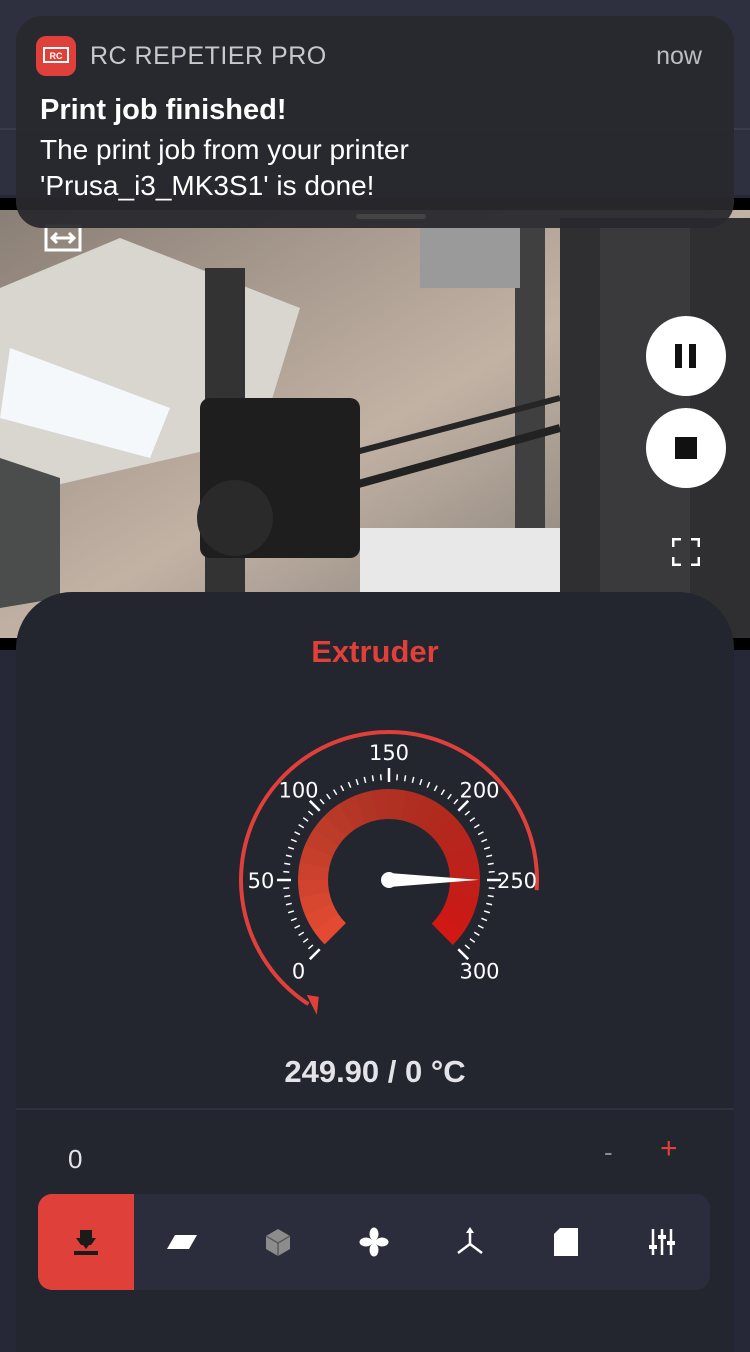 The image size is (750, 1352). I want to click on tab-chamber, so click(278, 1242).